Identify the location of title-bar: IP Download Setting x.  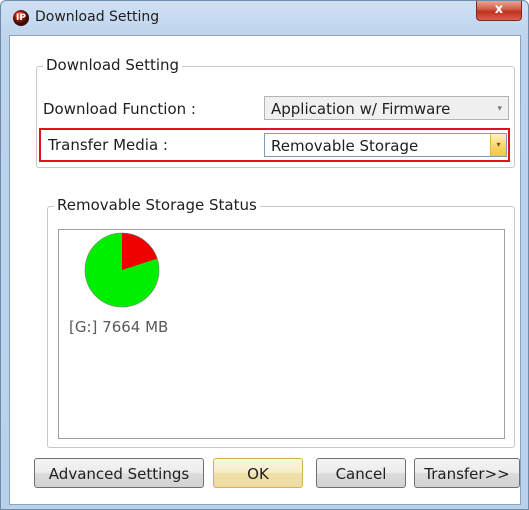
(264, 18).